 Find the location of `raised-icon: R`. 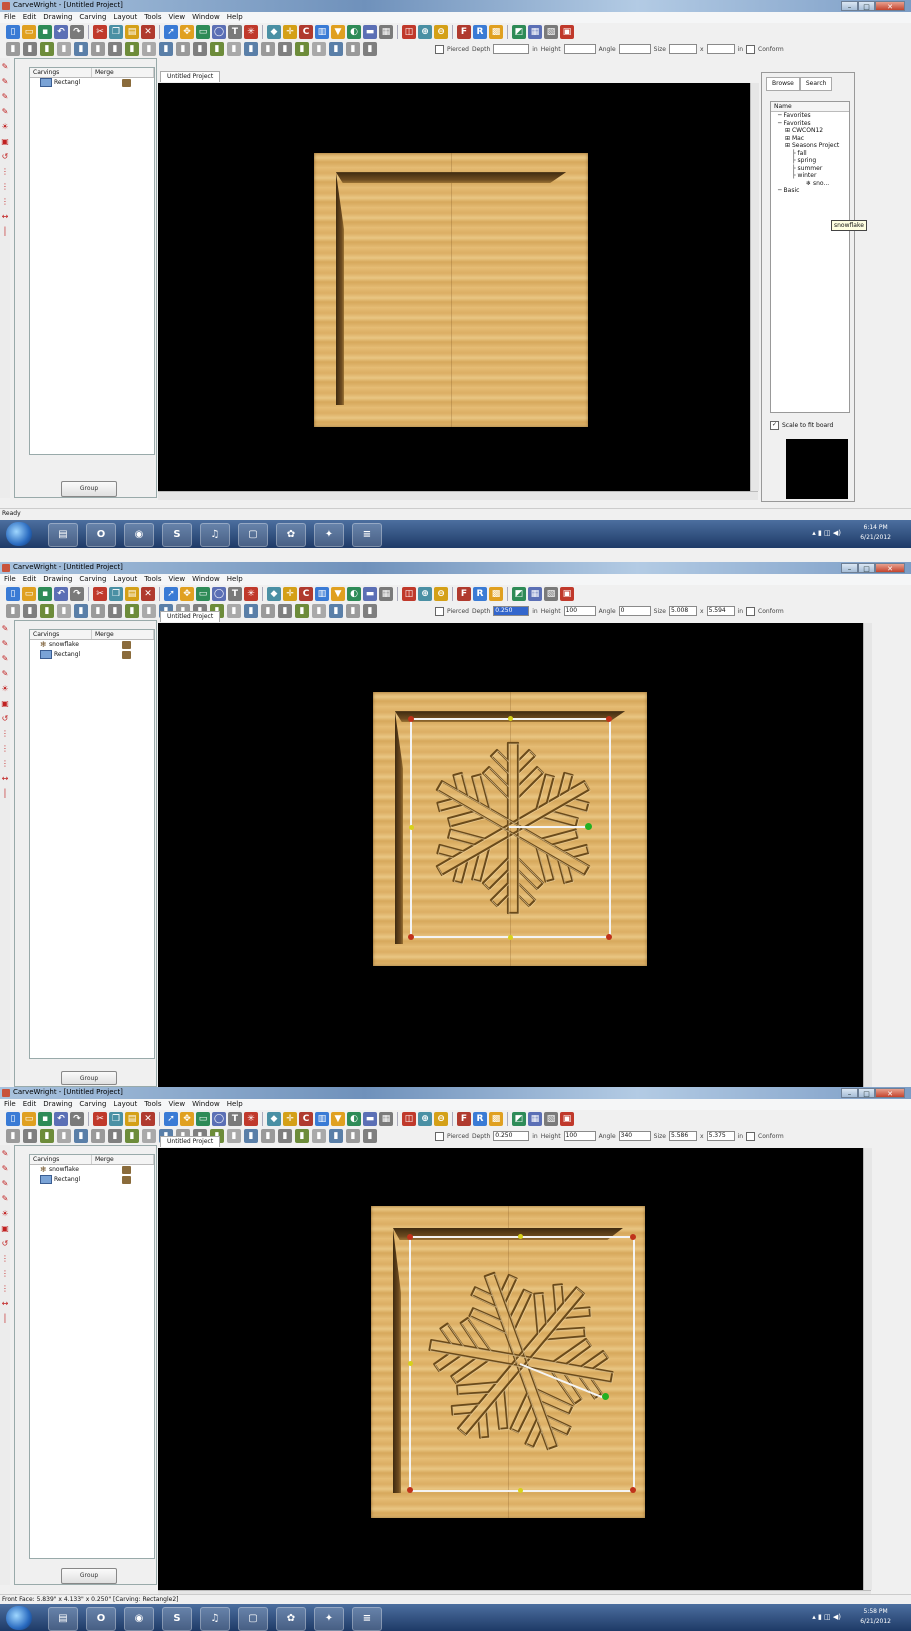

raised-icon: R is located at coordinates (480, 594).